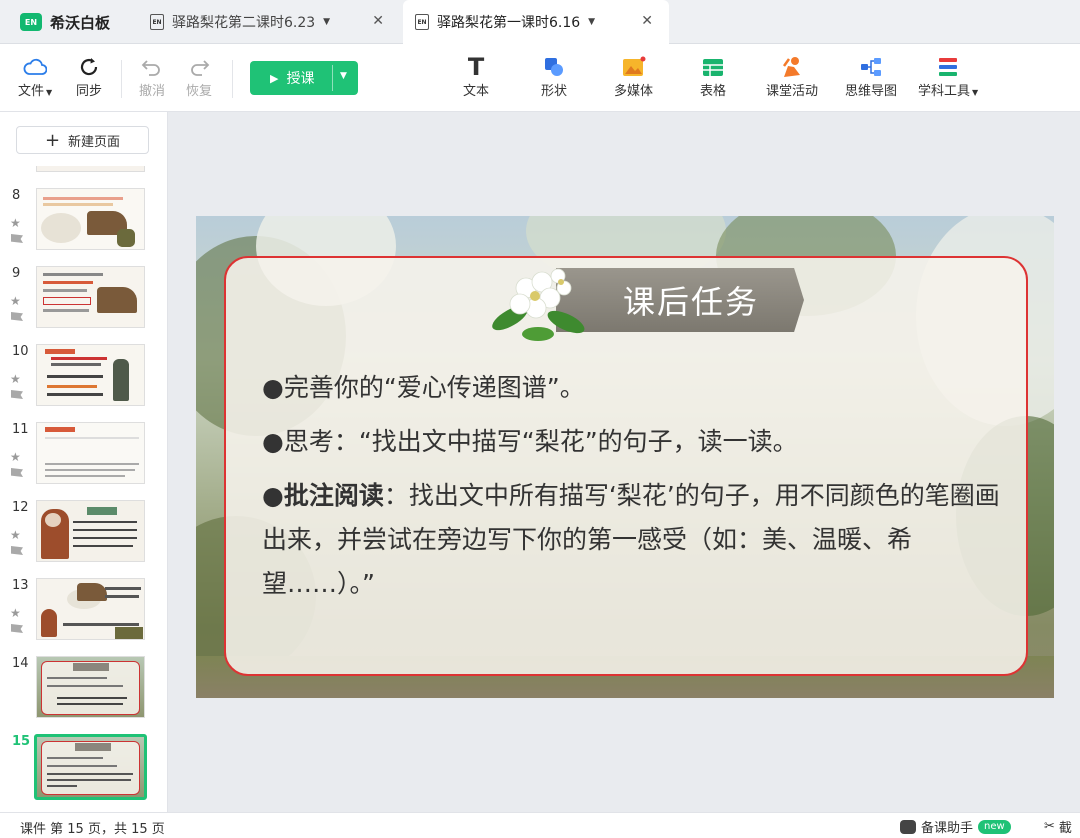  What do you see at coordinates (244, 23) in the screenshot?
I see `tab-label: 驿路梨花第二课时6.23` at bounding box center [244, 23].